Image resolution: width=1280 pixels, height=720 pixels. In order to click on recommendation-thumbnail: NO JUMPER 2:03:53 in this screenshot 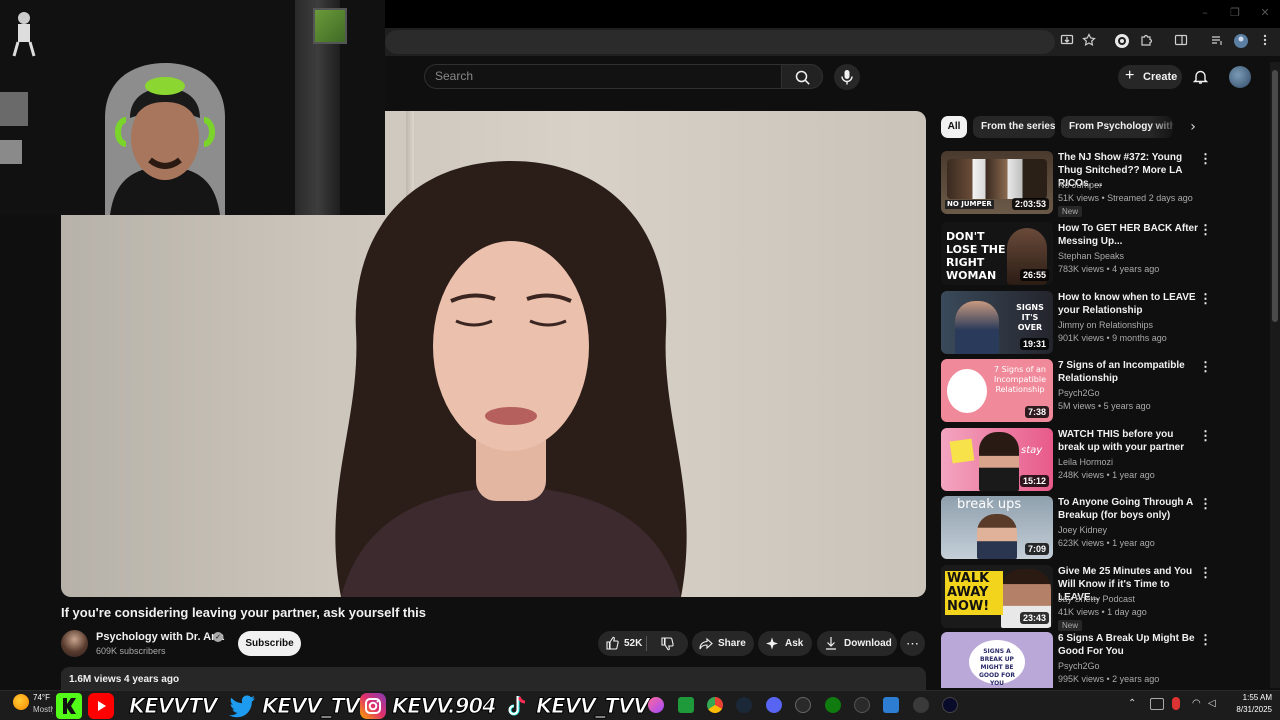, I will do `click(997, 182)`.